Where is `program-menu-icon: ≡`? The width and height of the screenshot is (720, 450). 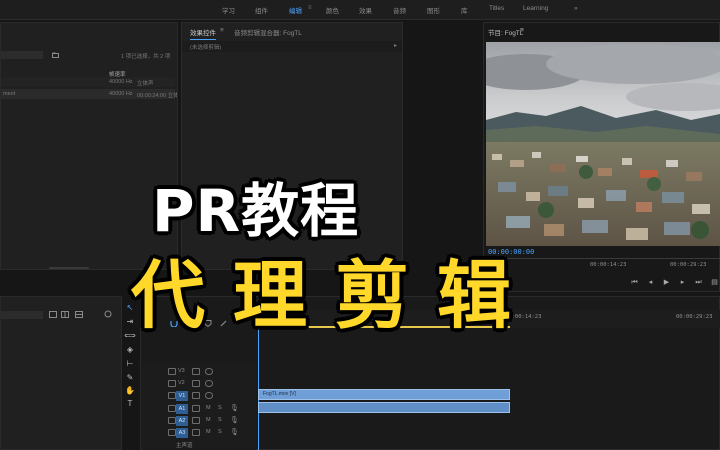
program-menu-icon: ≡ is located at coordinates (522, 30).